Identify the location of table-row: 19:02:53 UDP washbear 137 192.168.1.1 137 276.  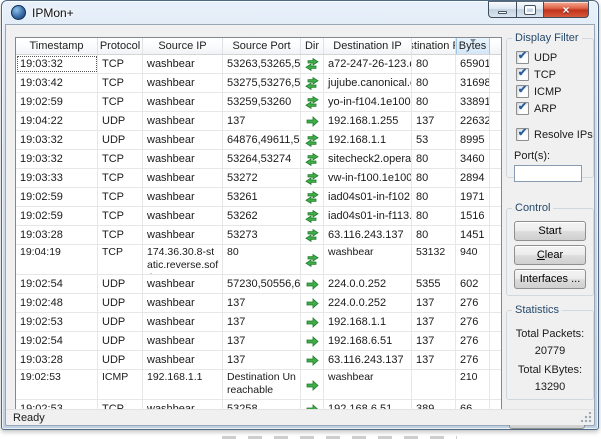
(258, 322).